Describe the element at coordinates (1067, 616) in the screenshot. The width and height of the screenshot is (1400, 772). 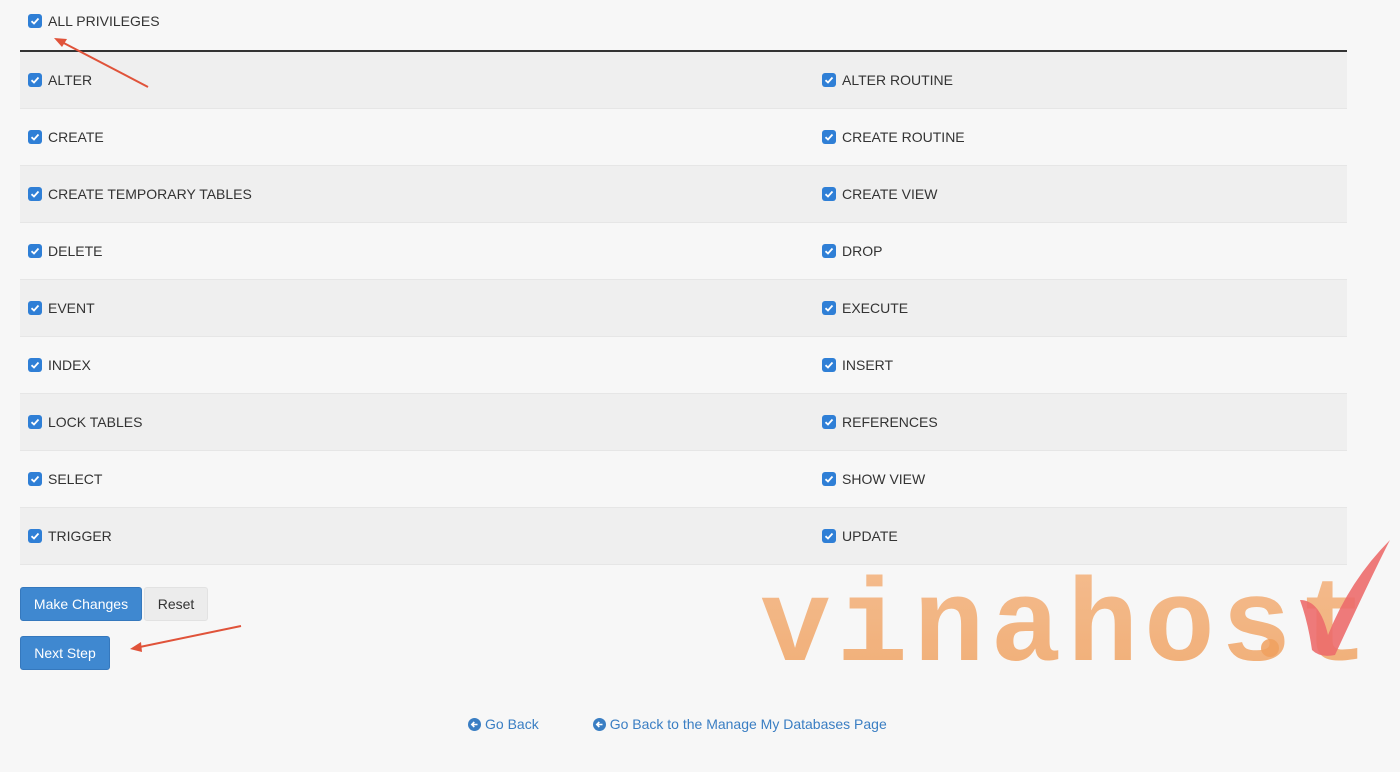
I see `svg-text: vinahost` at that location.